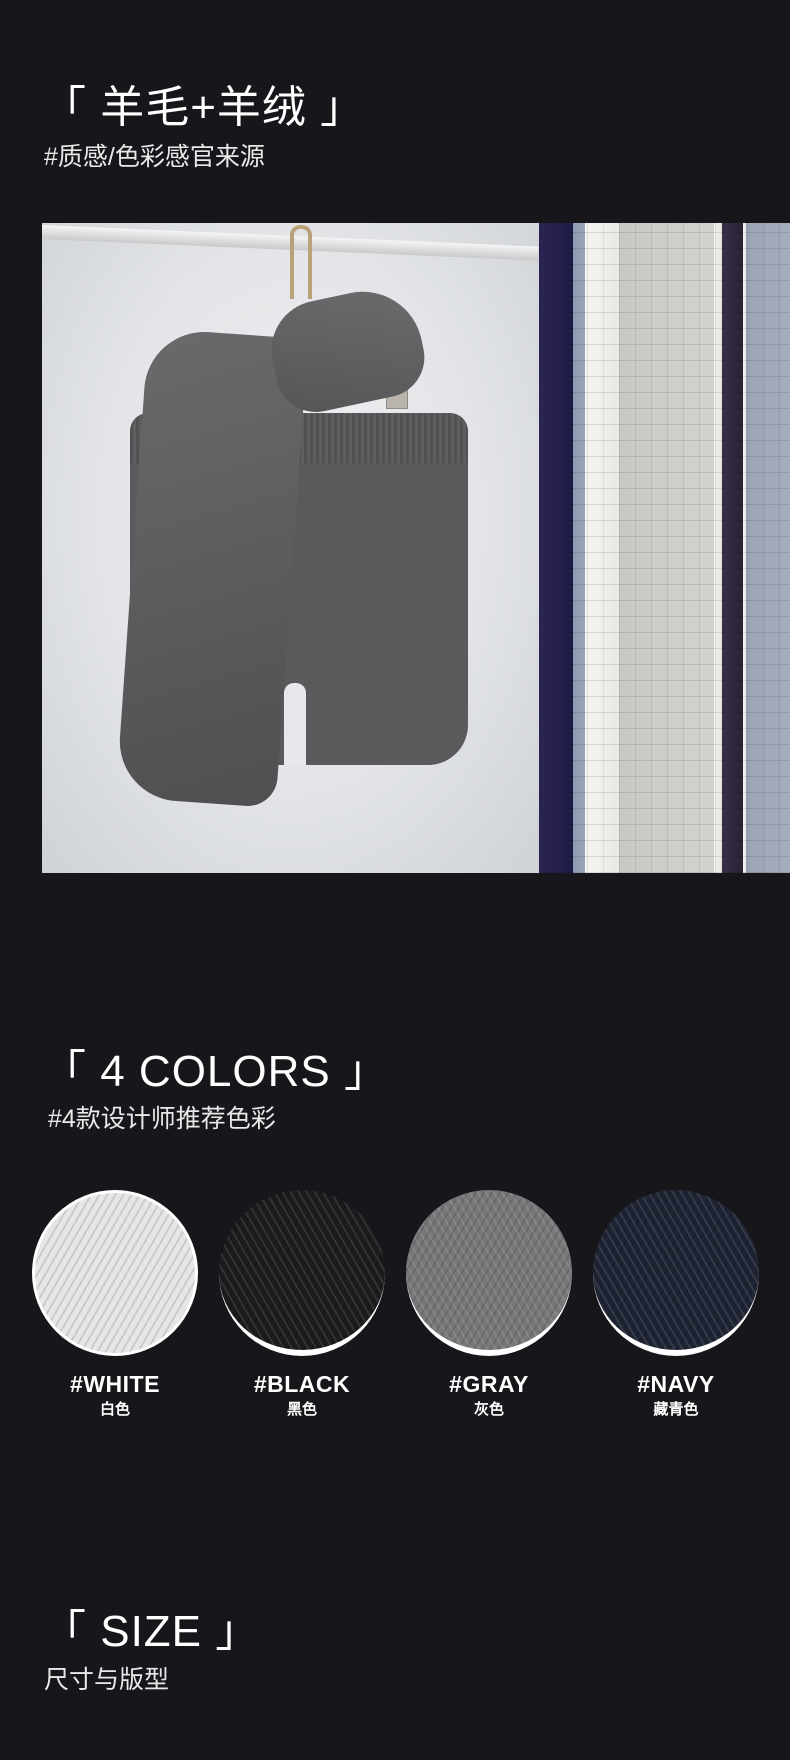 This screenshot has width=790, height=1760. I want to click on swatch-white, so click(115, 1273).